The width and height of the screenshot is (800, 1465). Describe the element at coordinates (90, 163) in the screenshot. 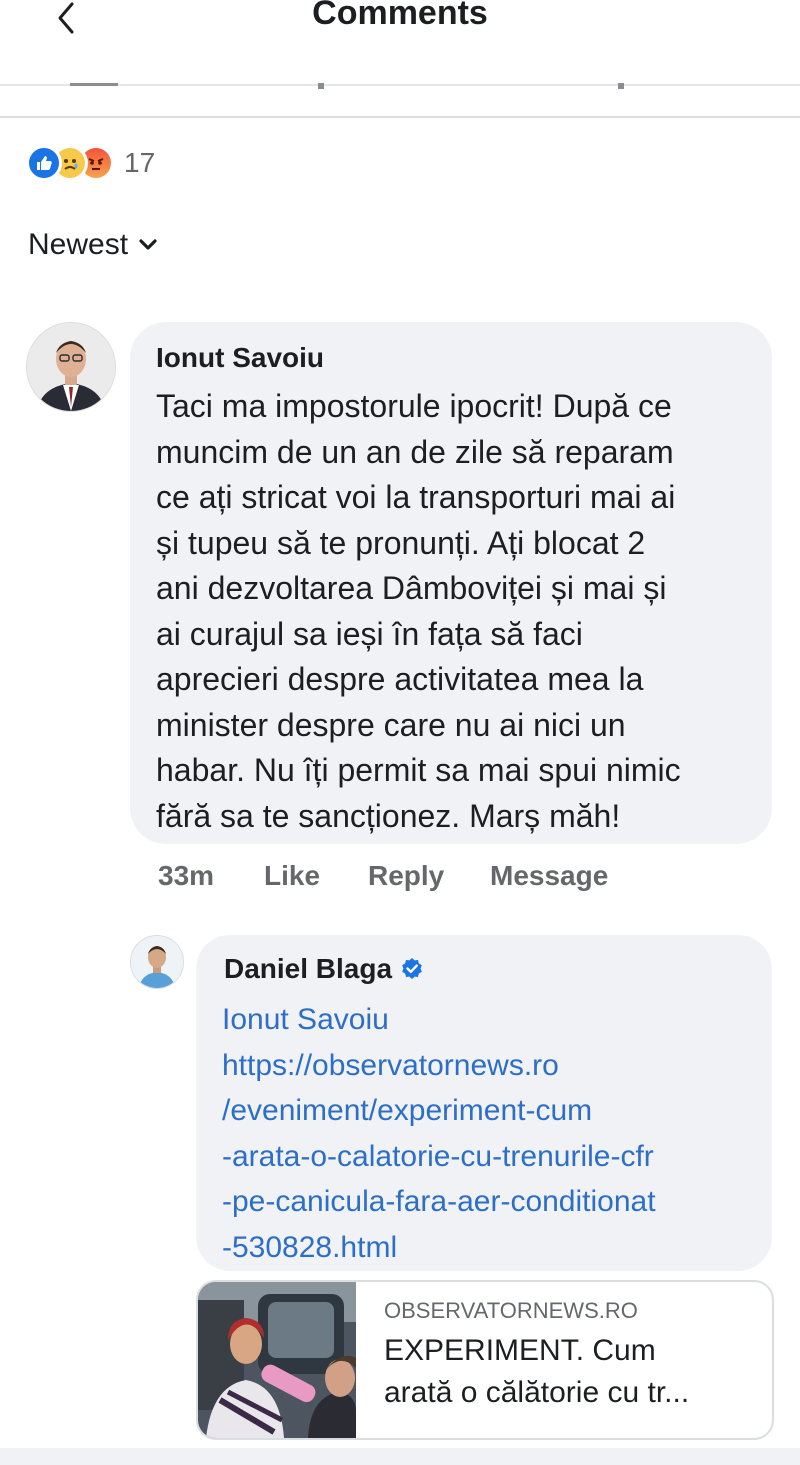

I see `reactions-summary: 17` at that location.